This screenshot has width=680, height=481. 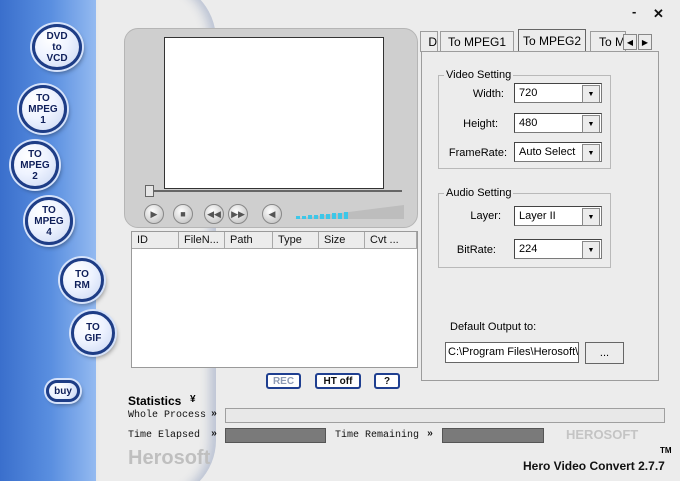 What do you see at coordinates (49, 221) in the screenshot?
I see `to-mpeg4-button: TO MPEG 4` at bounding box center [49, 221].